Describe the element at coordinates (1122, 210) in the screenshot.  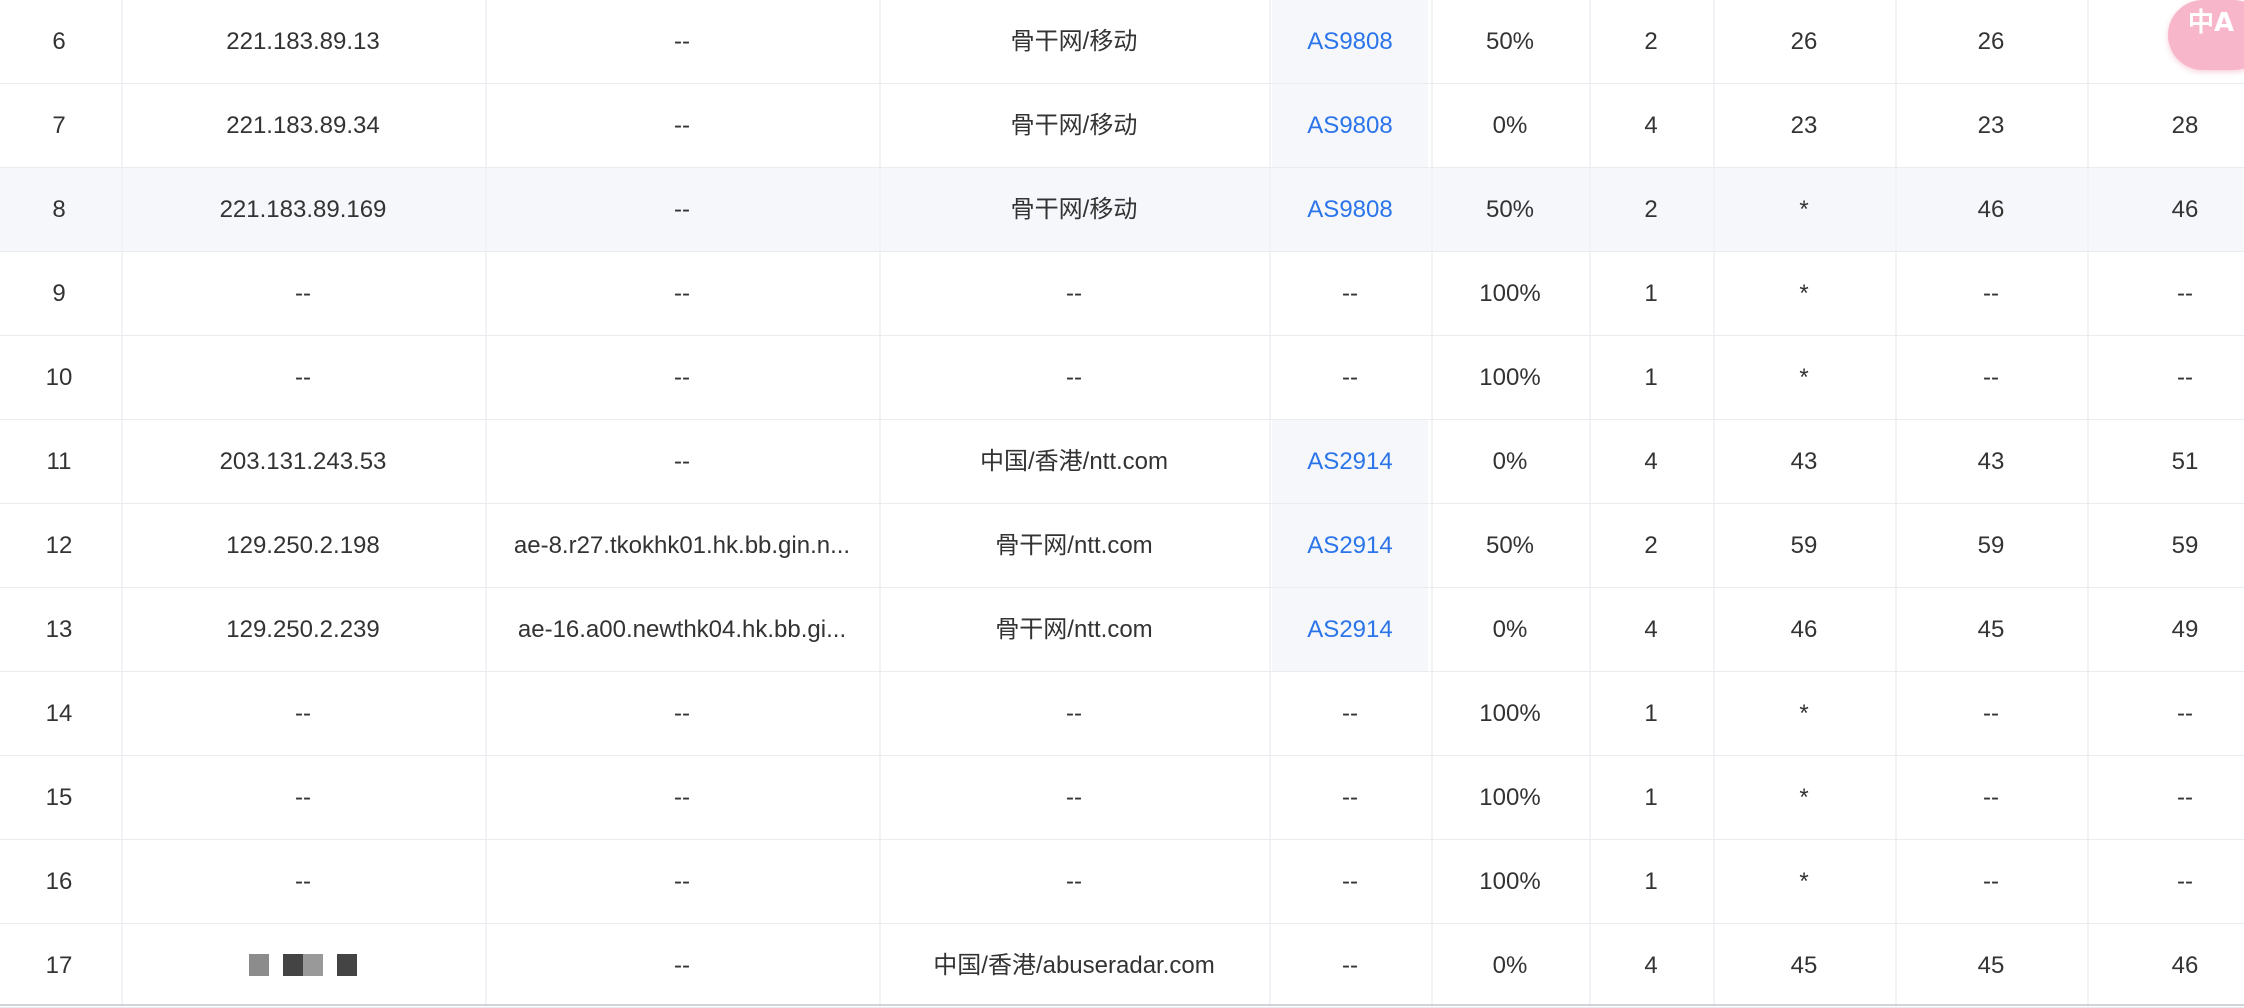
I see `table-row: 8 221.183.89.169 -- 骨干网/移动 AS9808 50% 2 * 46 46` at that location.